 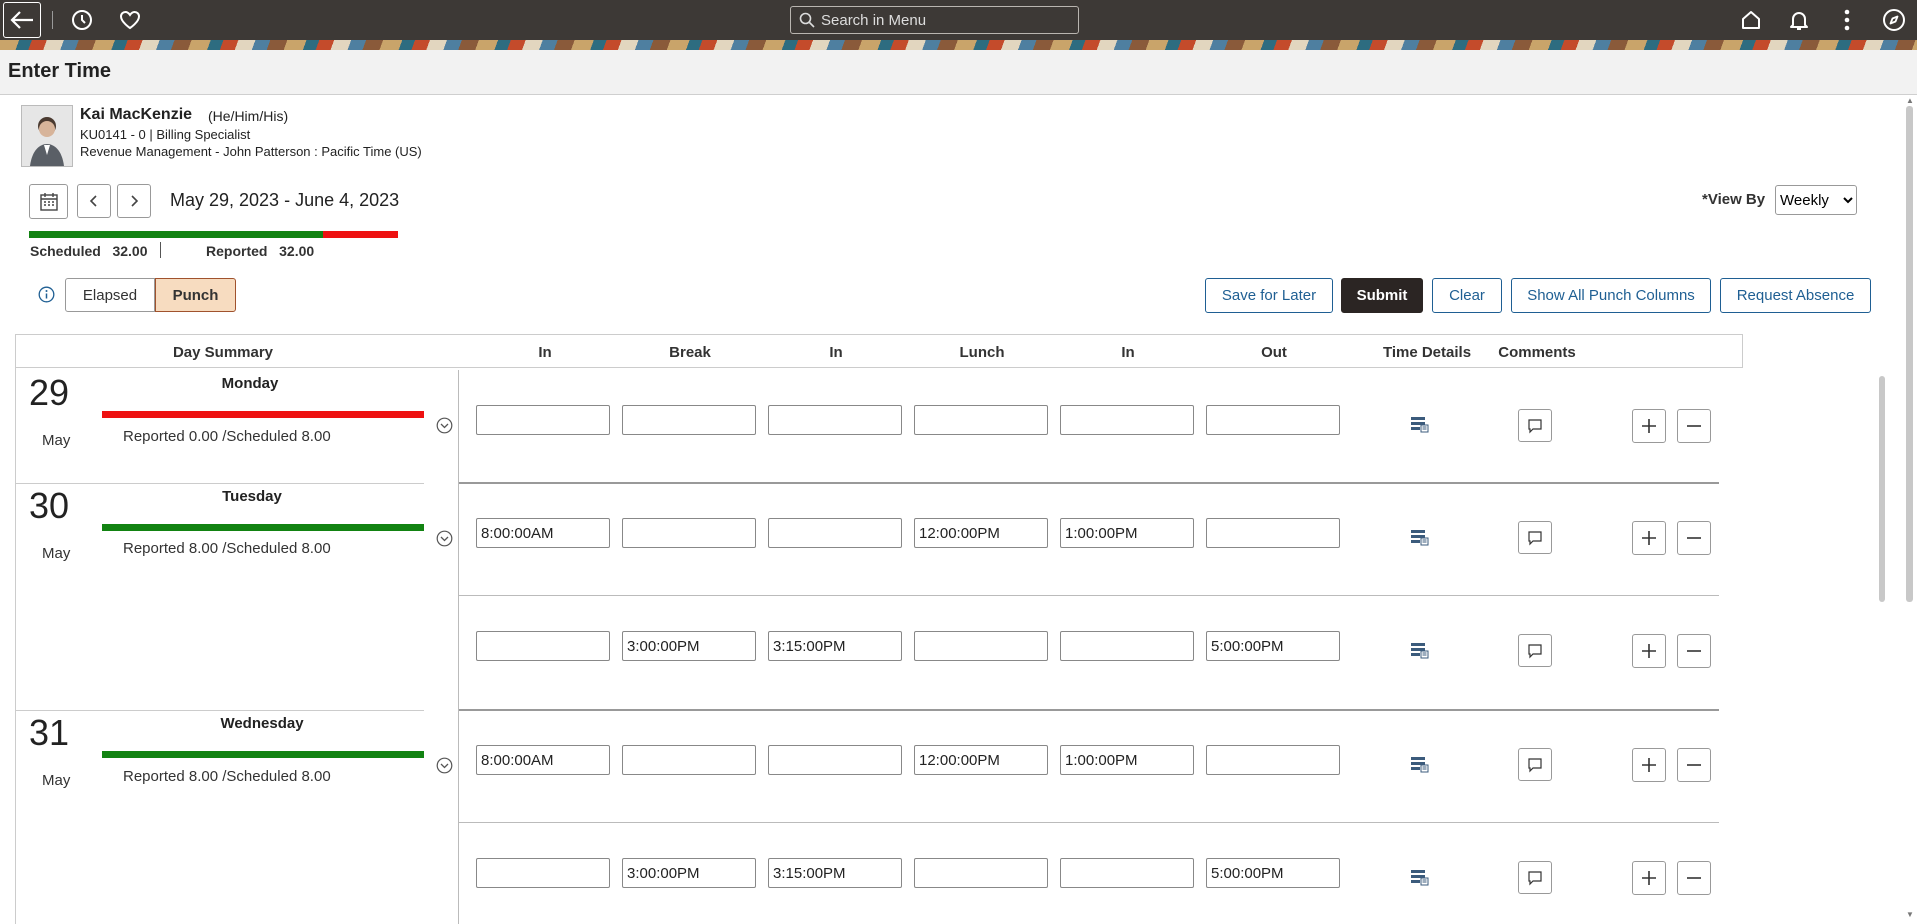 What do you see at coordinates (237, 251) in the screenshot?
I see `reported-label: Reported` at bounding box center [237, 251].